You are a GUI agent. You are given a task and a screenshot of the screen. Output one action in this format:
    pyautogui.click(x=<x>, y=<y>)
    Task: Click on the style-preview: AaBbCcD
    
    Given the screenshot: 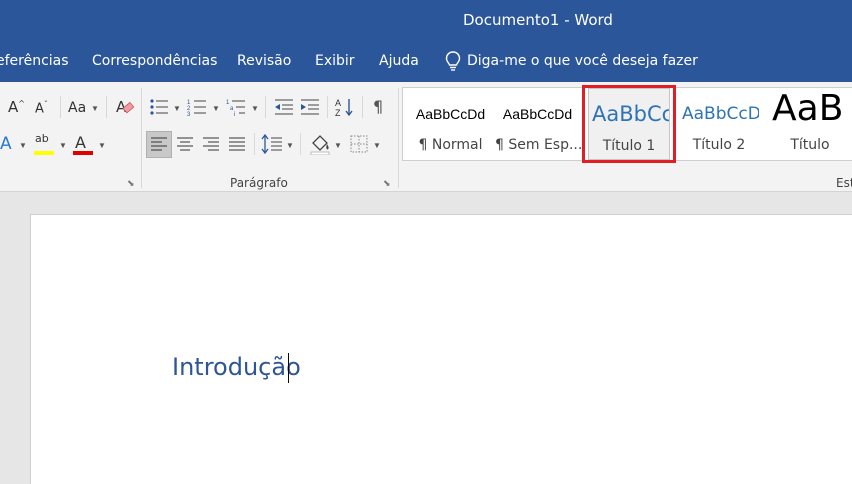 What is the action you would take?
    pyautogui.click(x=720, y=114)
    